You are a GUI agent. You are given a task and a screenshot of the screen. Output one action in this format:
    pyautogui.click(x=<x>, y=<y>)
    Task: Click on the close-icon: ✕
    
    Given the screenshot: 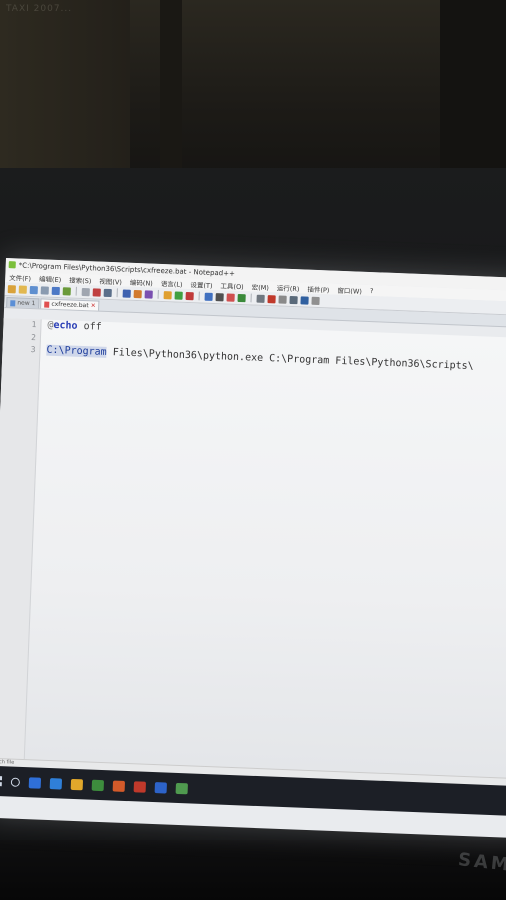 What is the action you would take?
    pyautogui.click(x=92, y=305)
    